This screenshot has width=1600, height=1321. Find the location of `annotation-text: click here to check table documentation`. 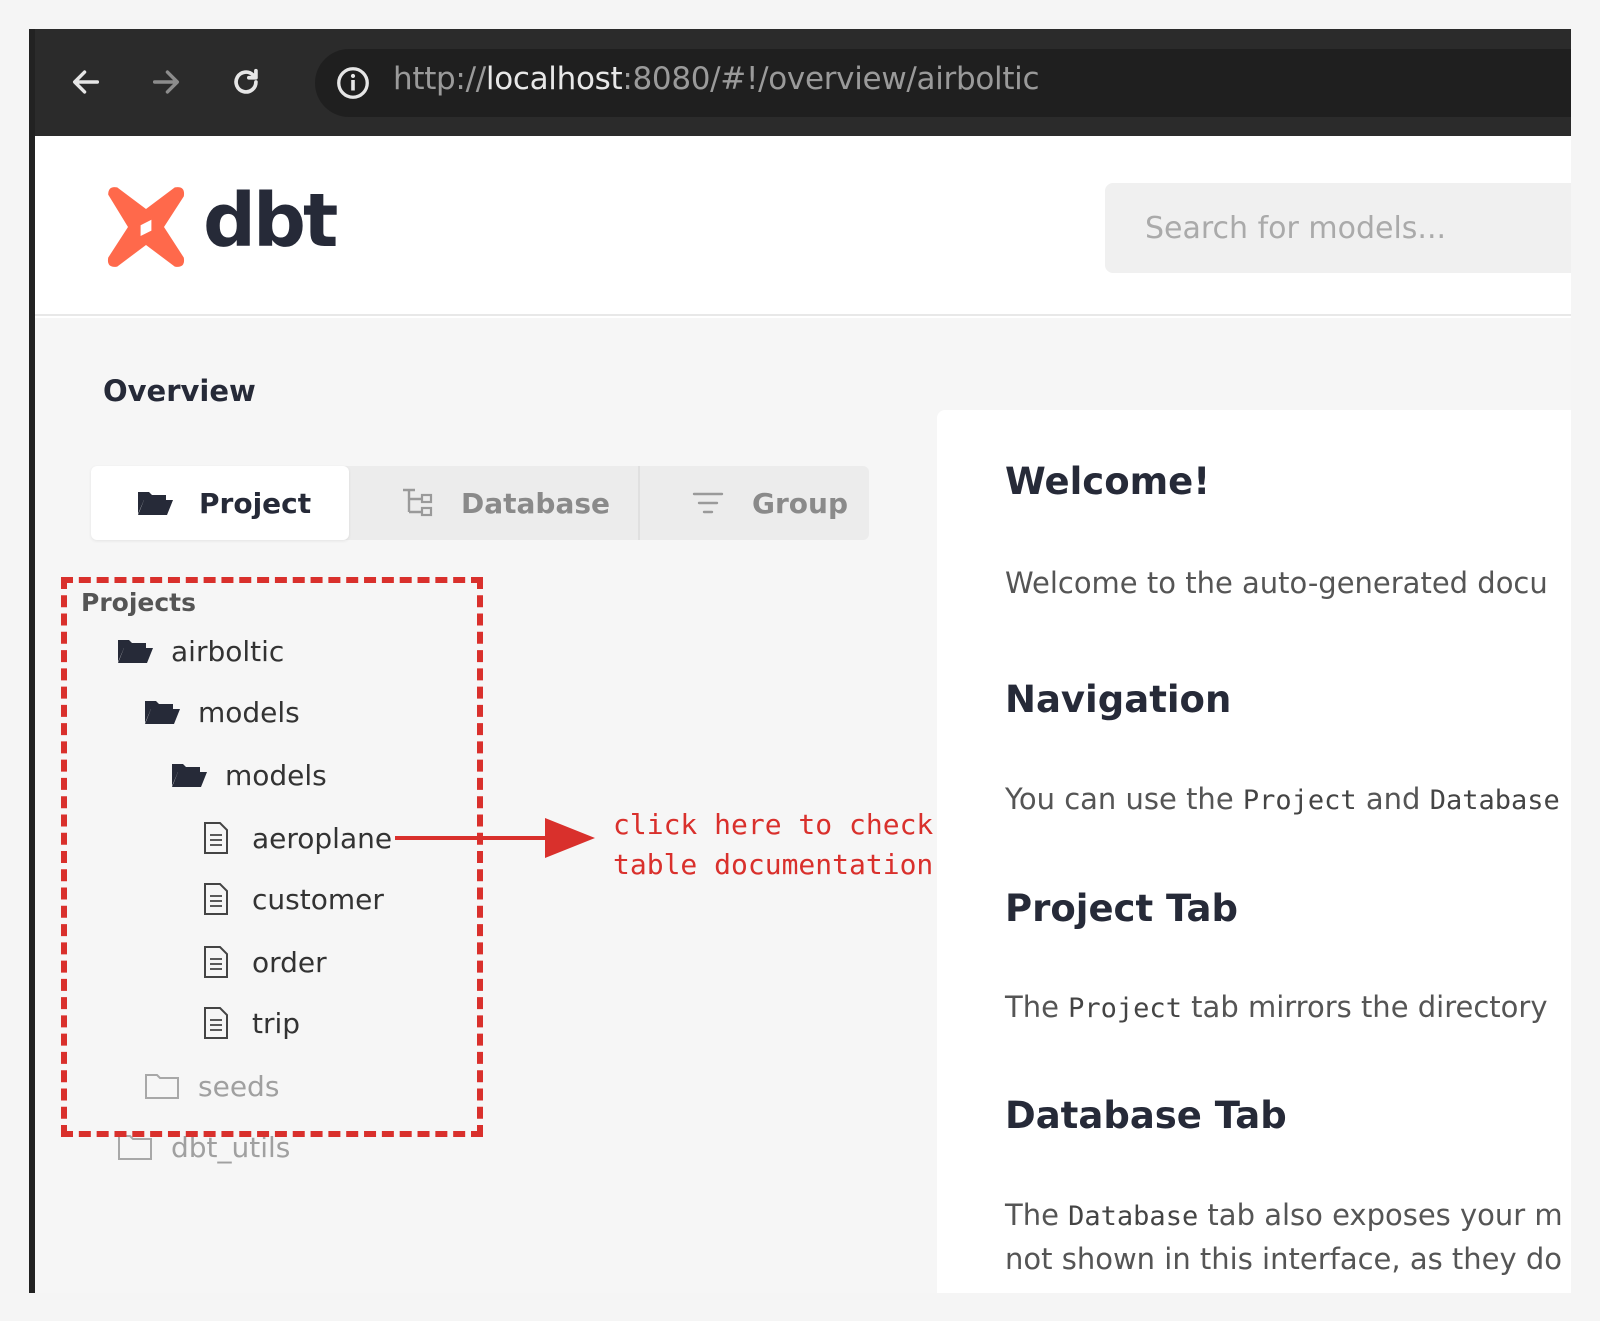

annotation-text: click here to check table documentation is located at coordinates (773, 845).